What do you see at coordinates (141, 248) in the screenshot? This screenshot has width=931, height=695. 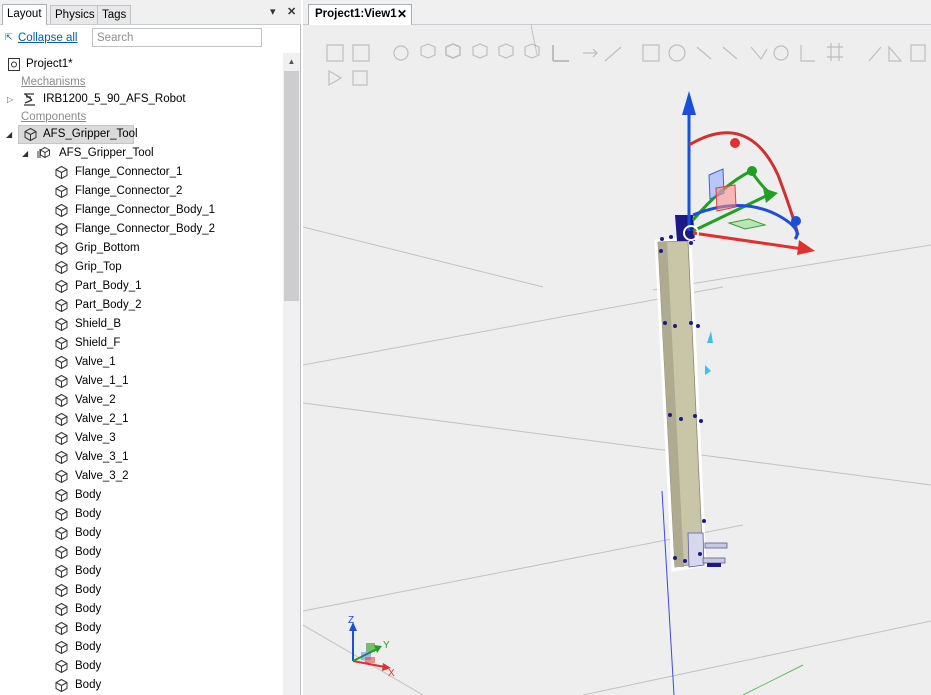 I see `tree-item-part: Grip_Bottom` at bounding box center [141, 248].